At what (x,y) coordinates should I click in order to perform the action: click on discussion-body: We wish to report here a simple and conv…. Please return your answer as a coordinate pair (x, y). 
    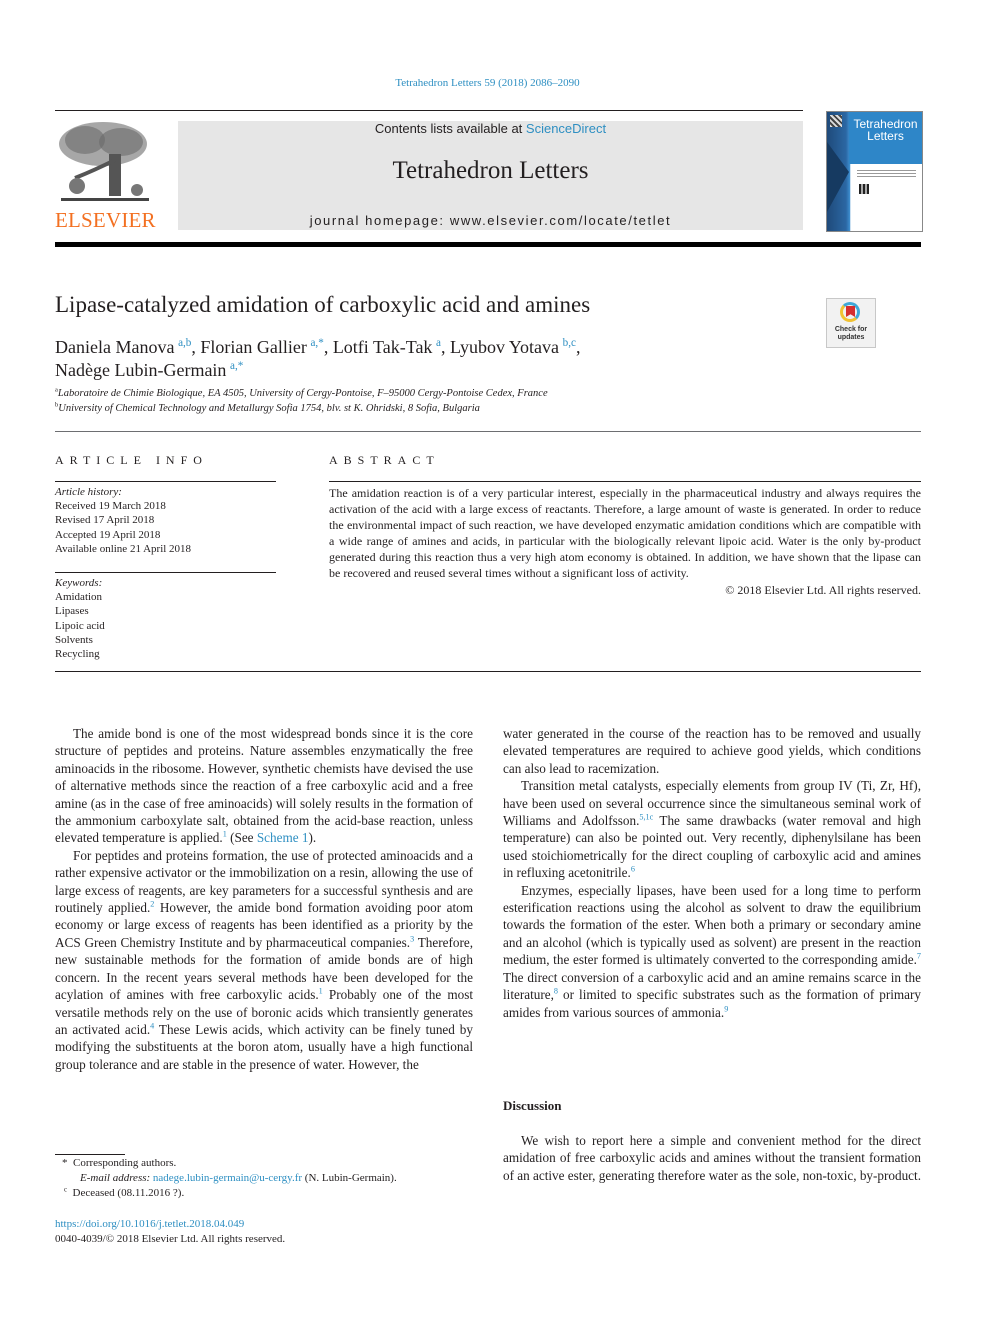
    Looking at the image, I should click on (712, 1158).